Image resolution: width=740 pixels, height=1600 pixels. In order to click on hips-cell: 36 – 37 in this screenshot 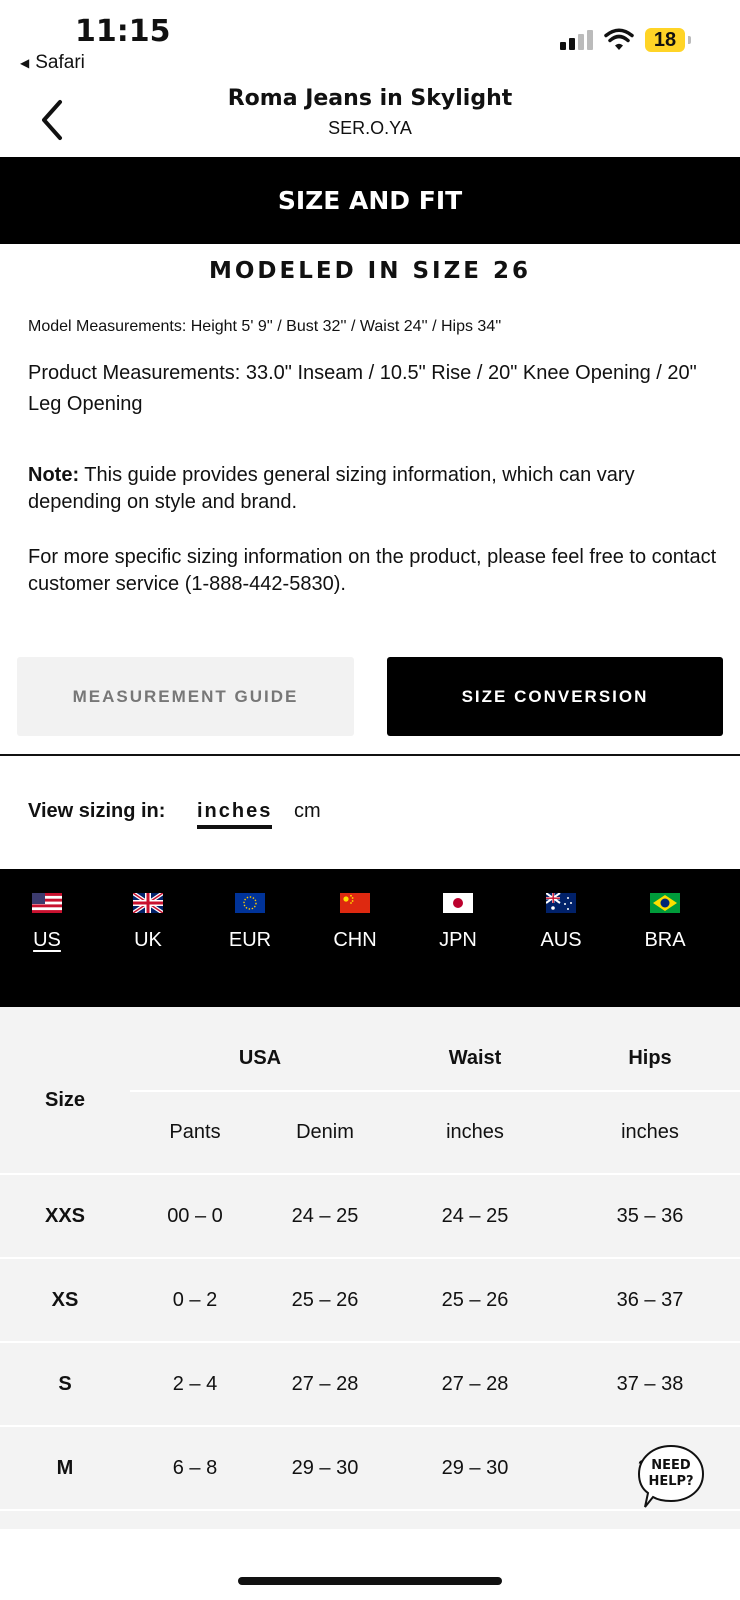, I will do `click(650, 1300)`.